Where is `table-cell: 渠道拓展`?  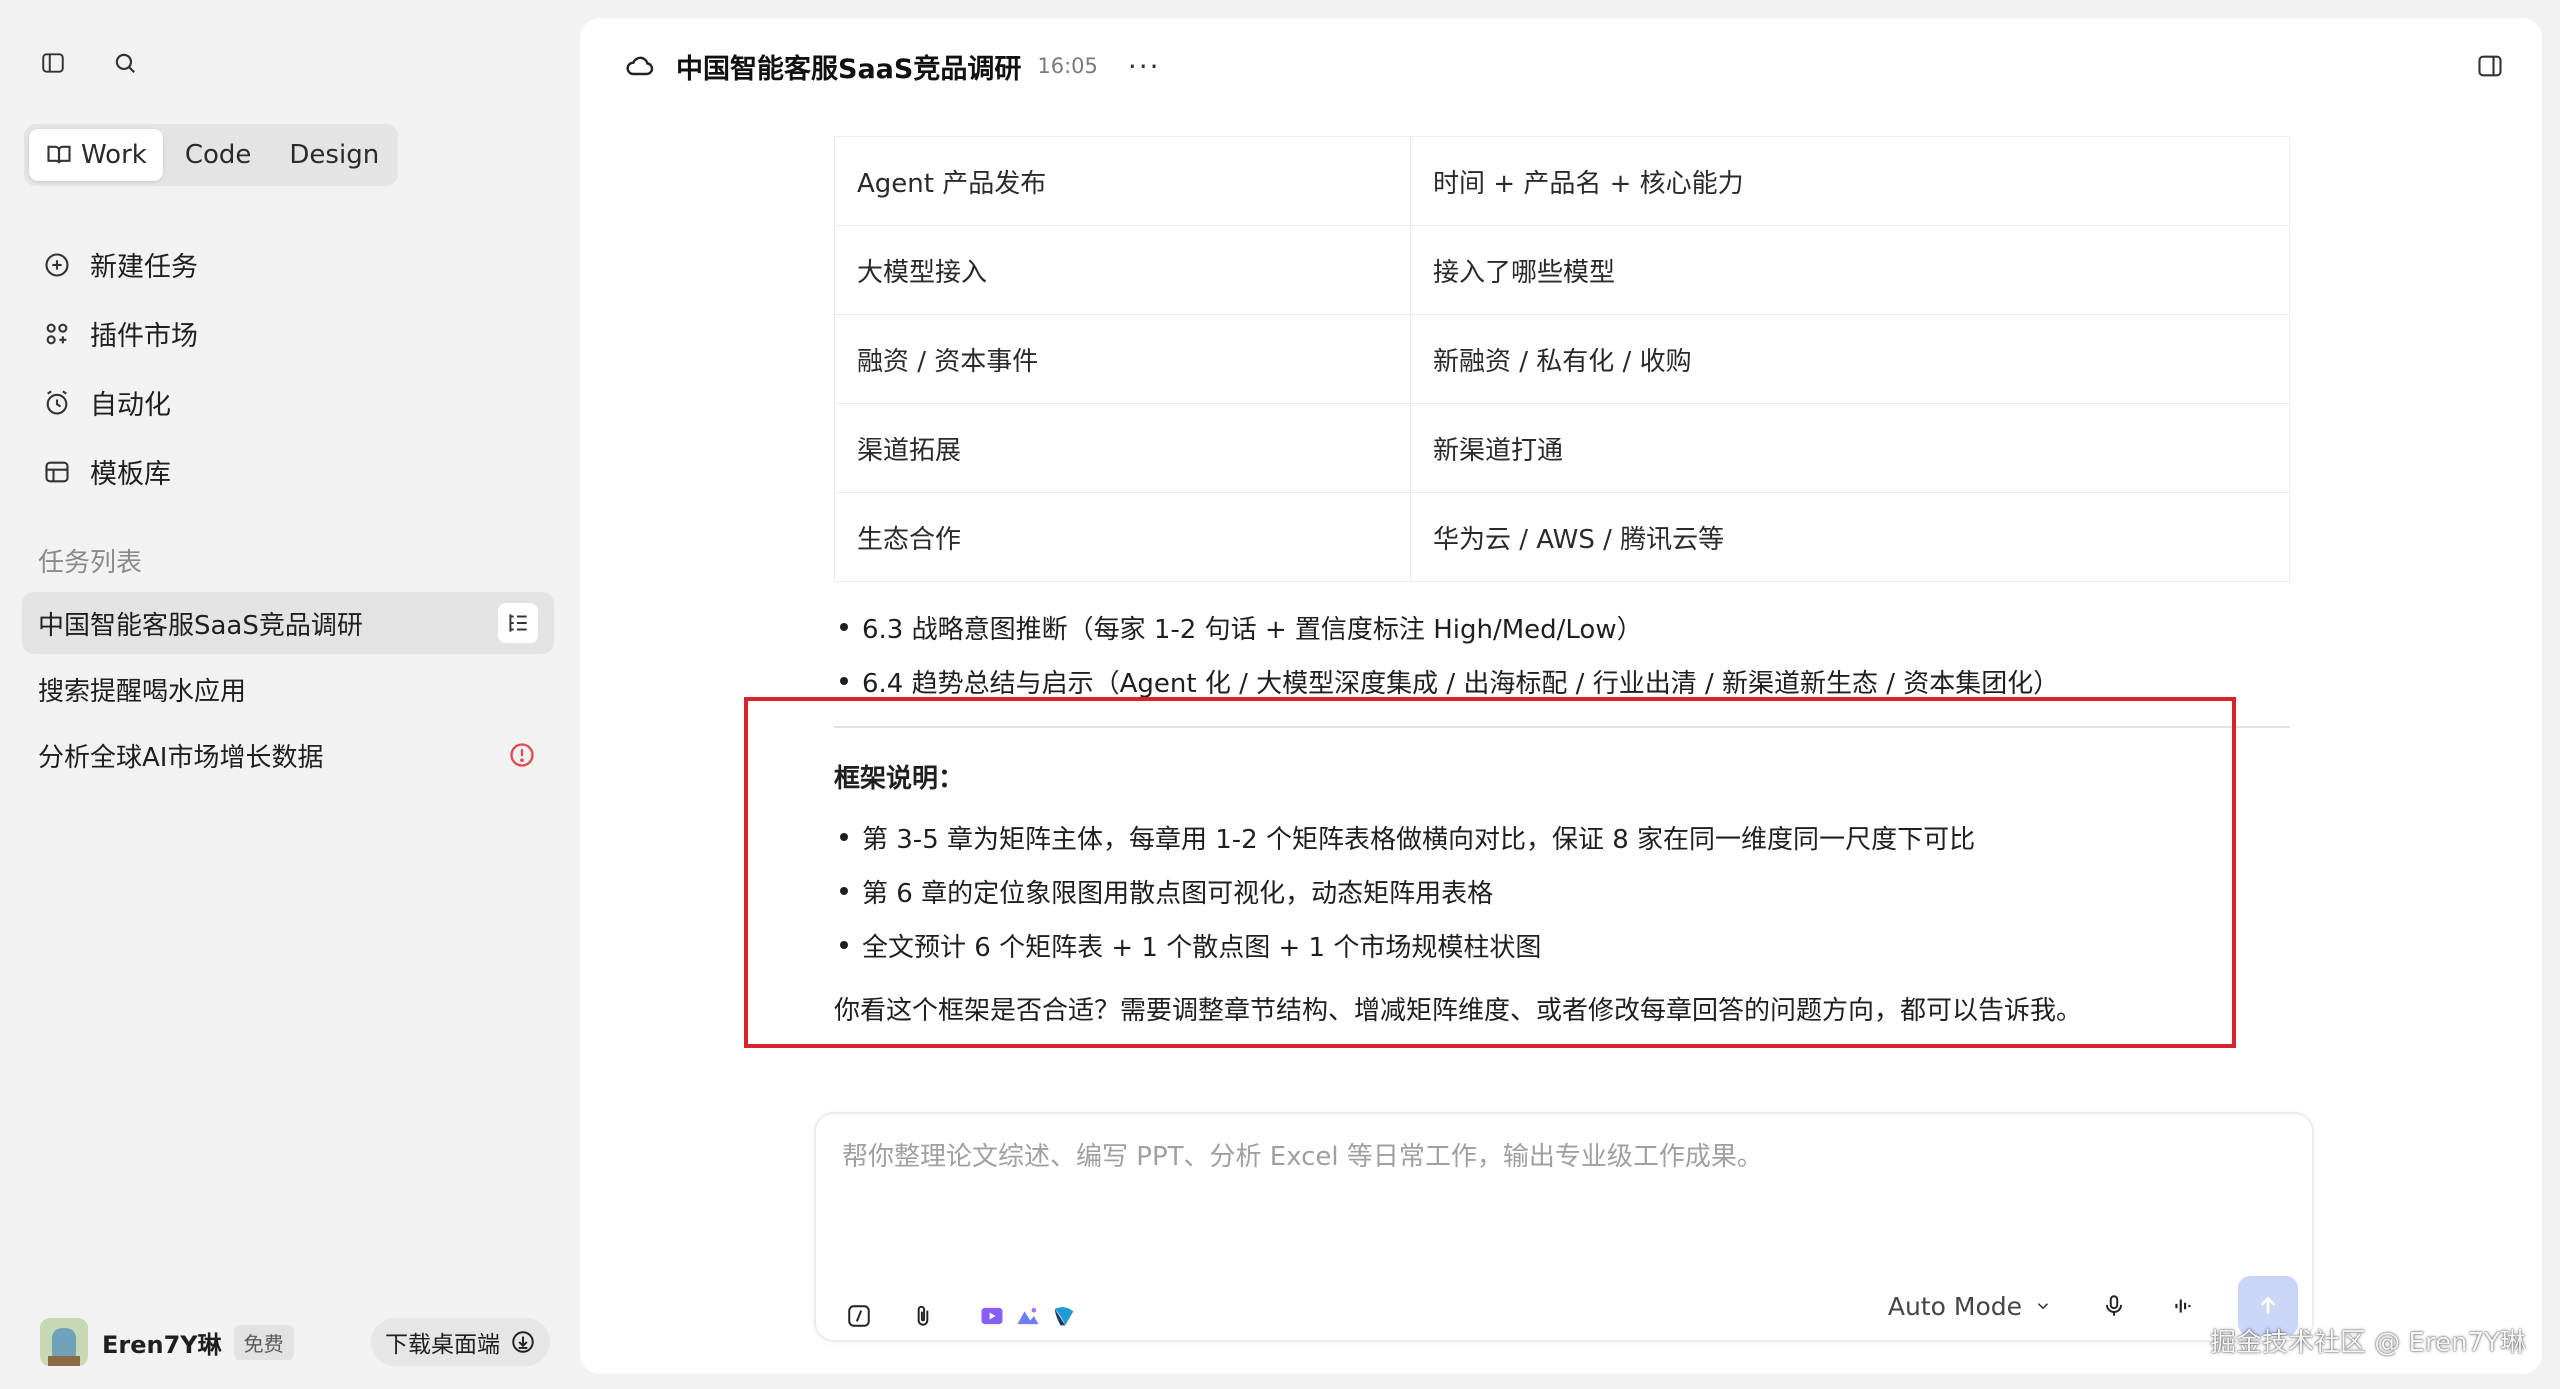 table-cell: 渠道拓展 is located at coordinates (1122, 448).